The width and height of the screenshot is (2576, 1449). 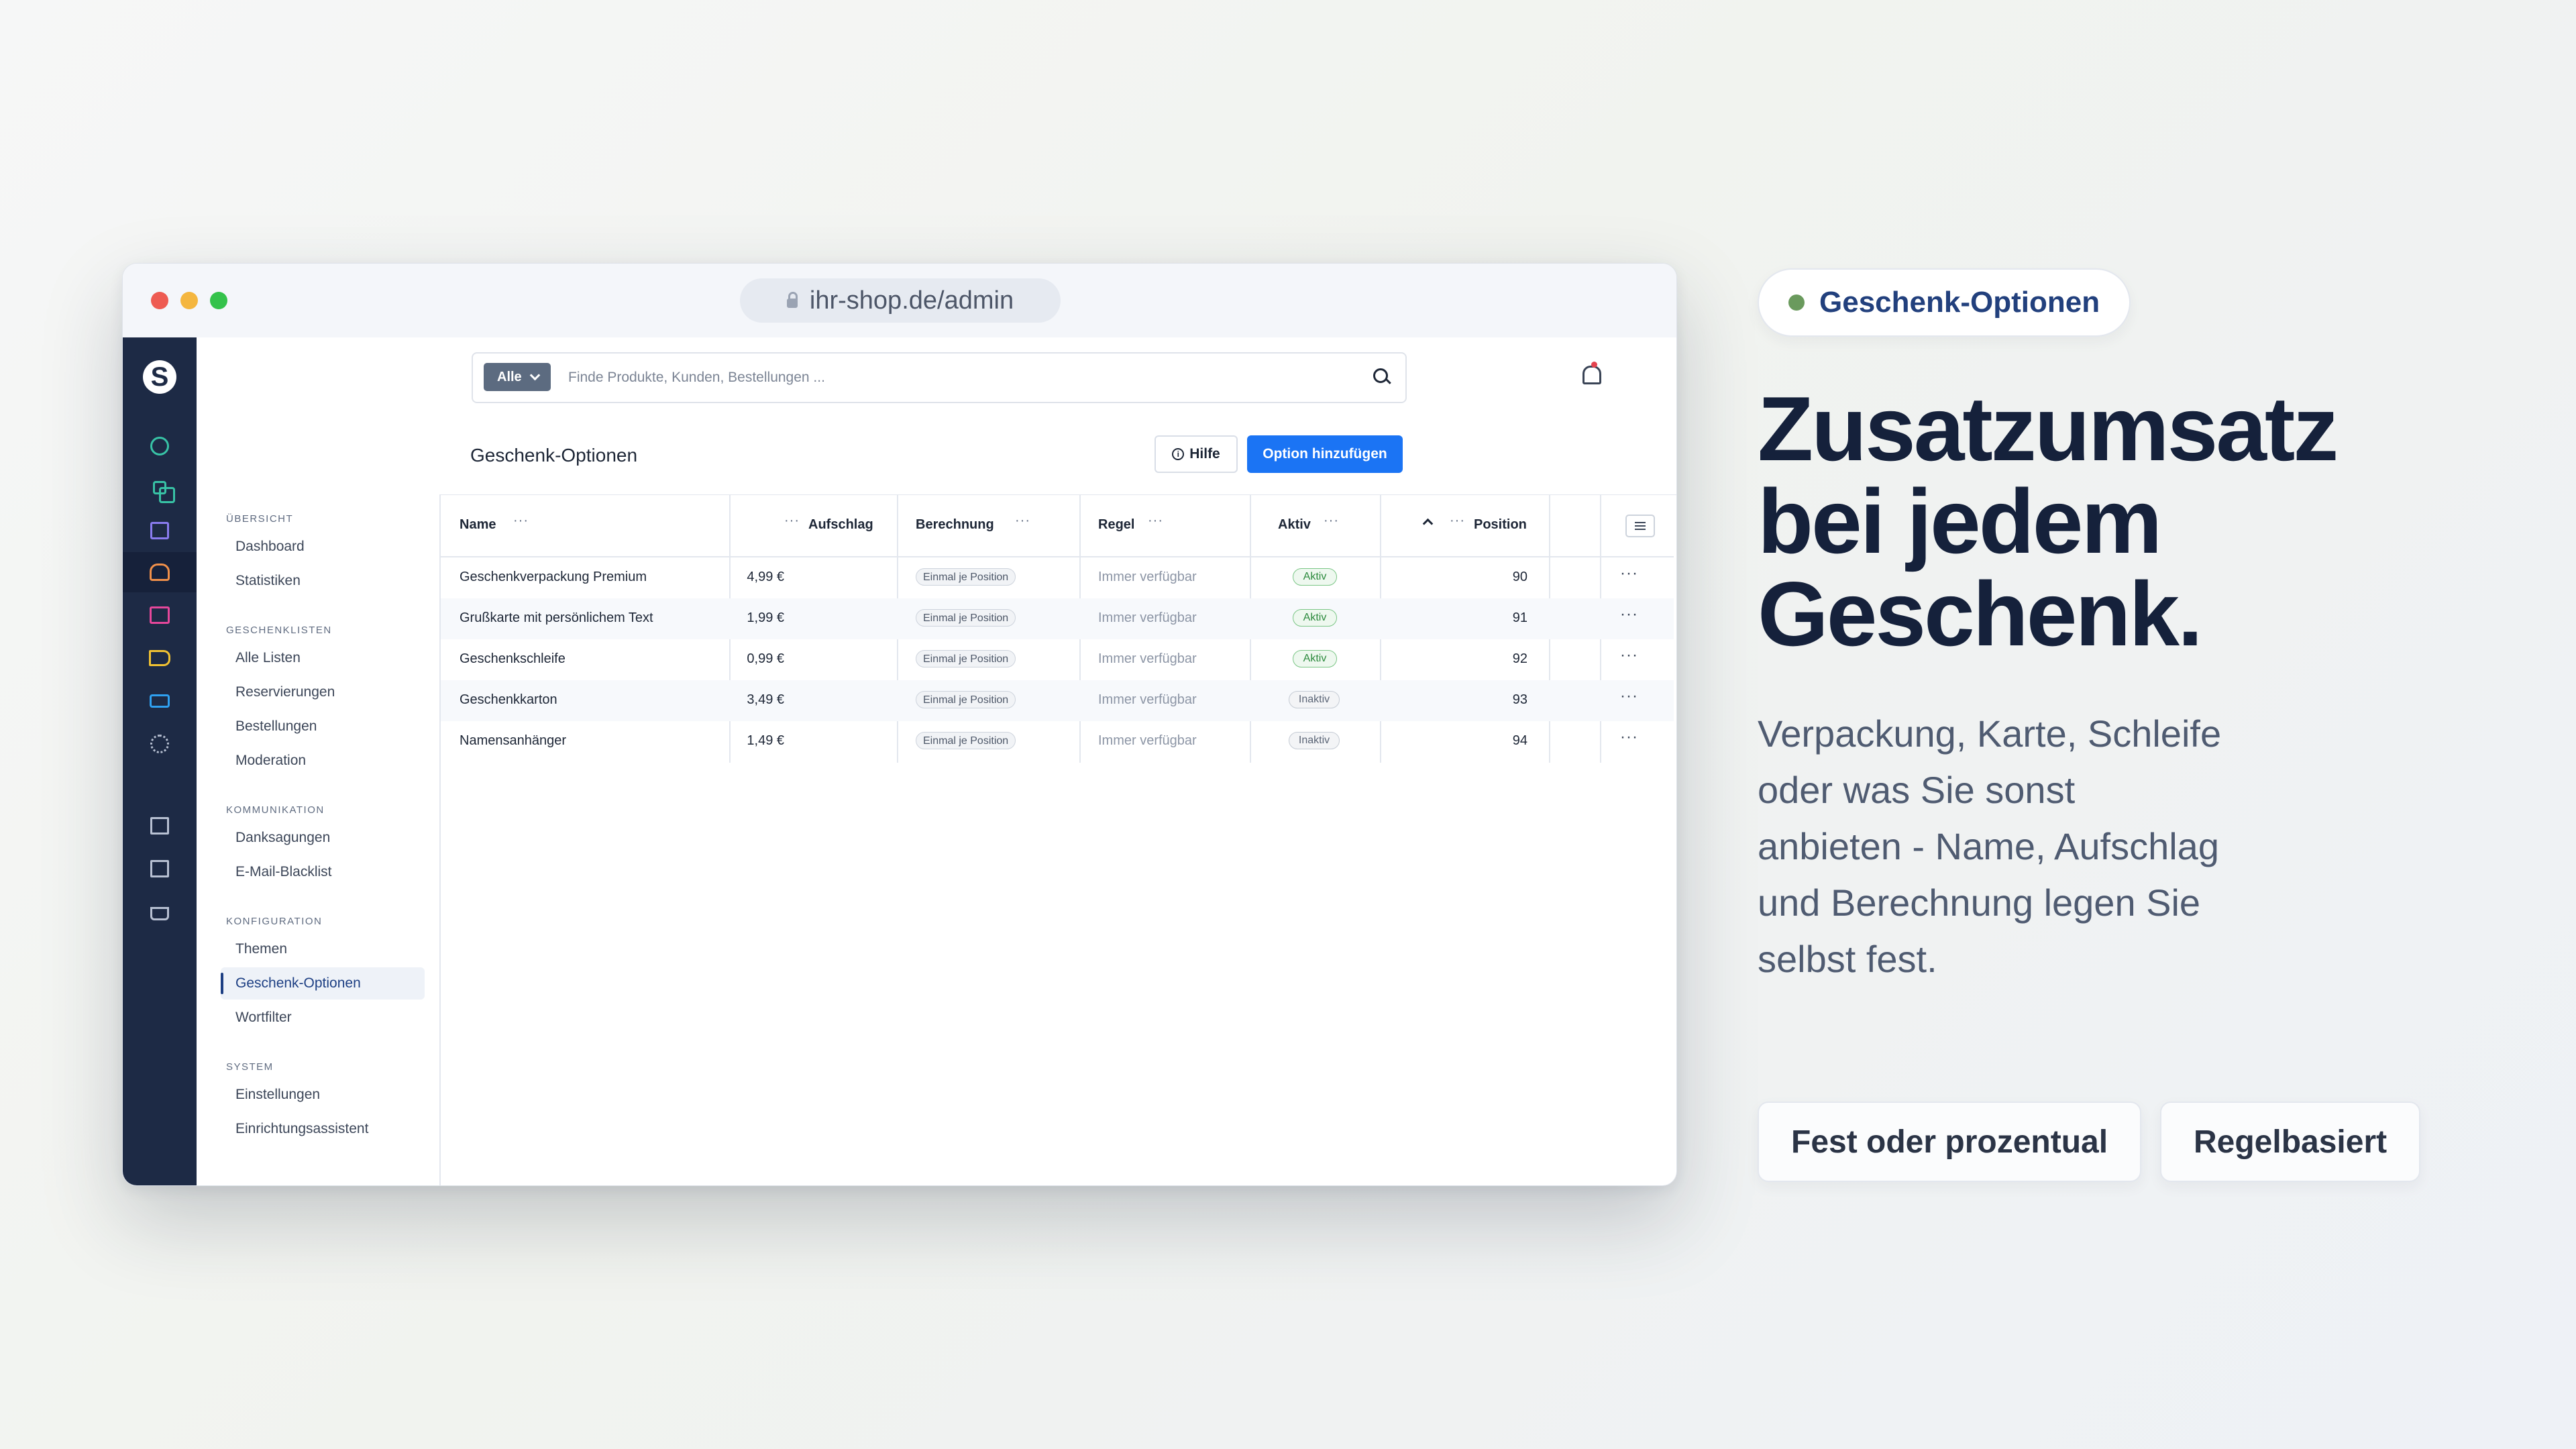 What do you see at coordinates (218, 300) in the screenshot?
I see `maximize-window-button` at bounding box center [218, 300].